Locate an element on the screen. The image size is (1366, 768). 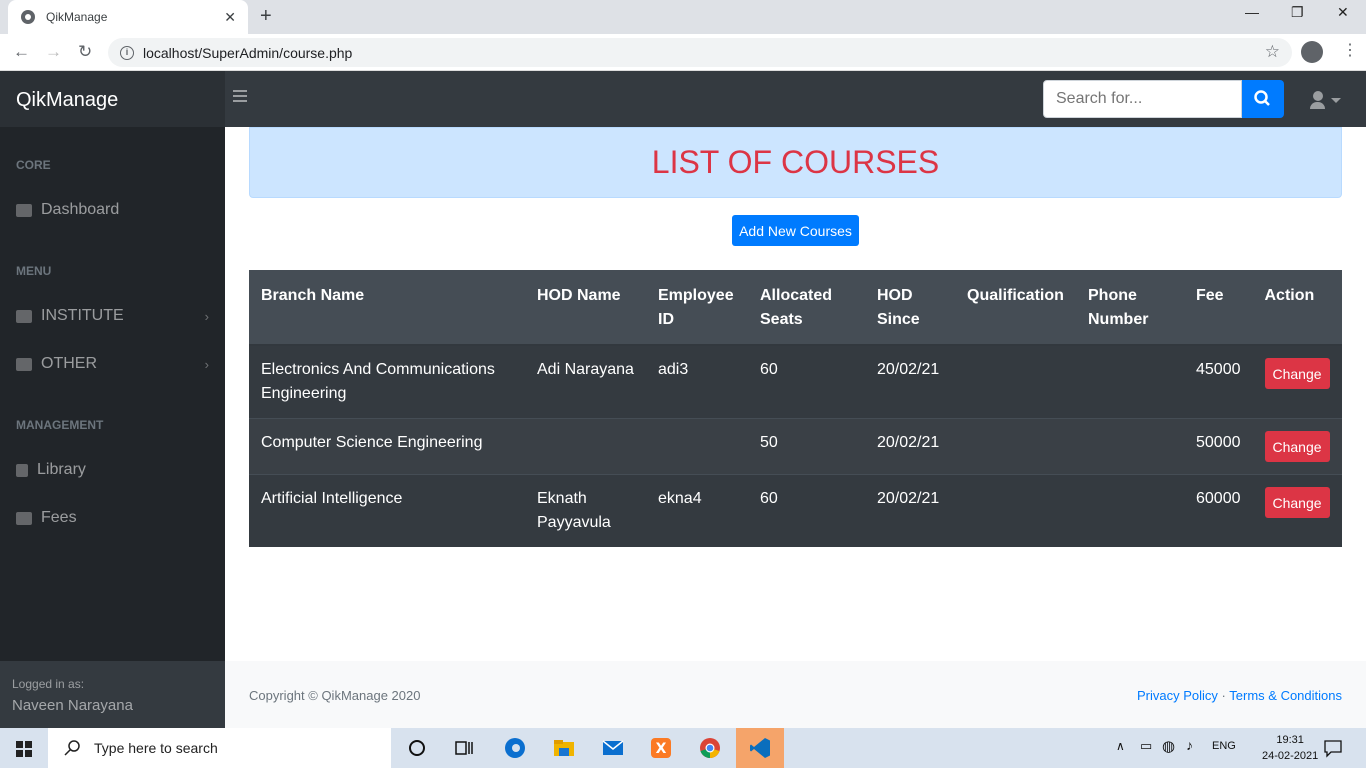
caret-down-icon is located at coordinates (1336, 100).